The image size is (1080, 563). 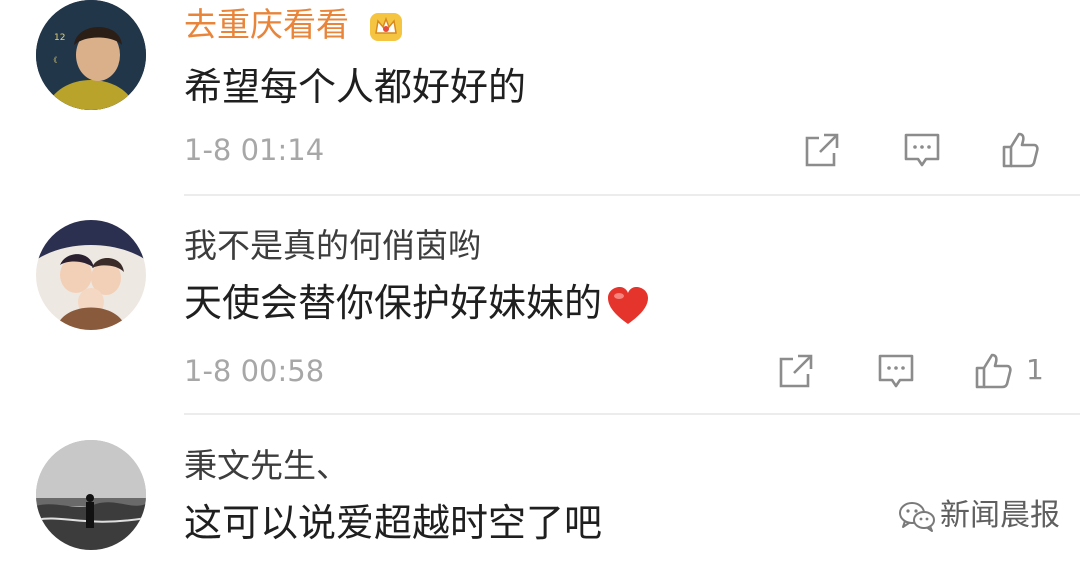 I want to click on comment-text: 希望每个人都好好的, so click(x=355, y=87).